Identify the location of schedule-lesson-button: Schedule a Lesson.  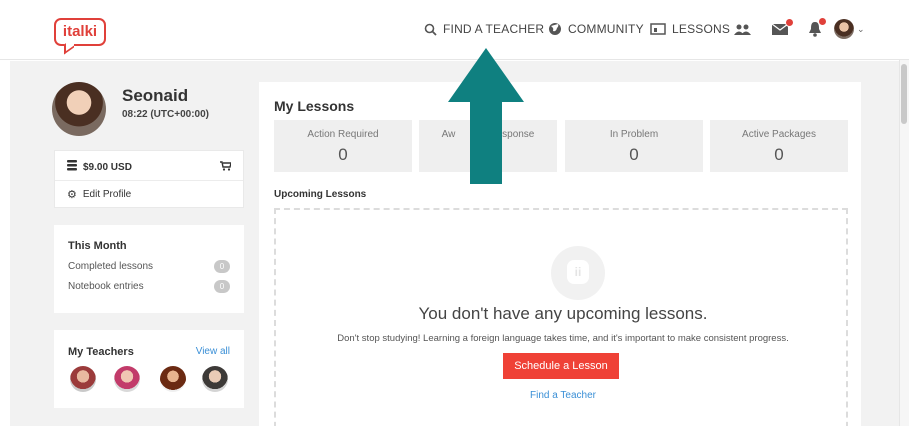
(561, 366).